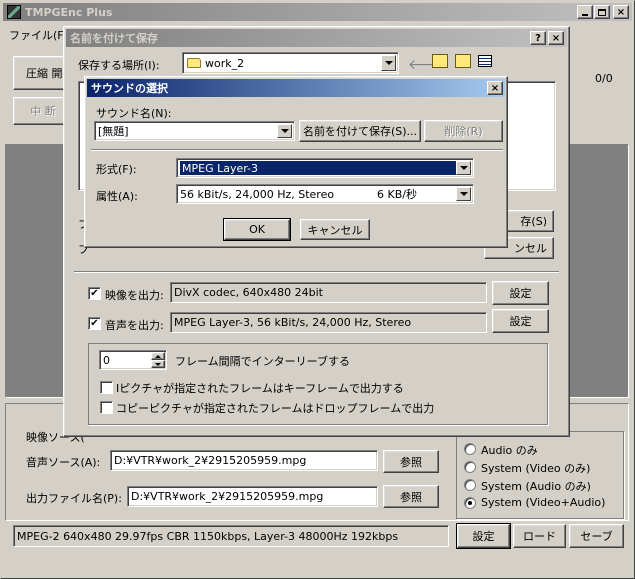 This screenshot has height=579, width=635. Describe the element at coordinates (621, 12) in the screenshot. I see `close-button: ×` at that location.